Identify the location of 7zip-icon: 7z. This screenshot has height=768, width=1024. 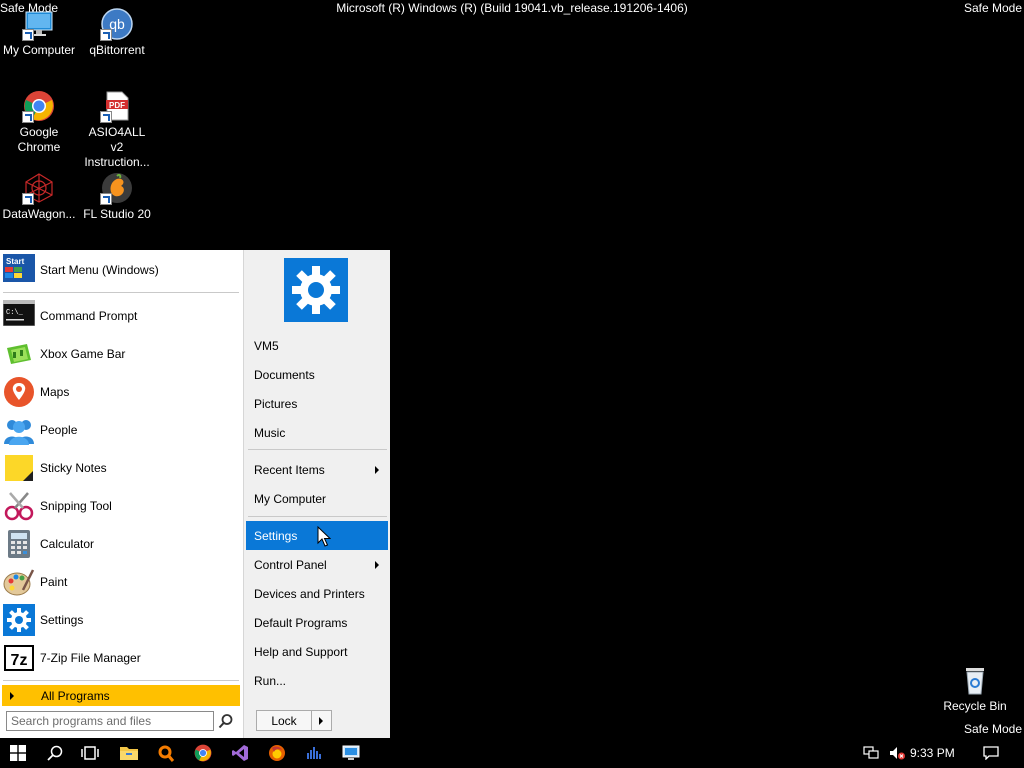
(19, 658).